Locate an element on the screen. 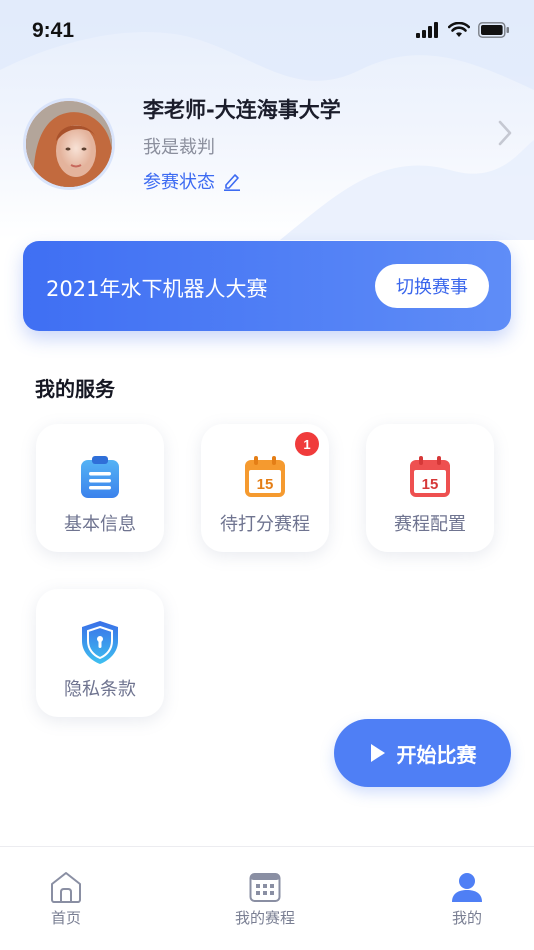 This screenshot has width=534, height=950. status-time: 9:41 is located at coordinates (53, 30).